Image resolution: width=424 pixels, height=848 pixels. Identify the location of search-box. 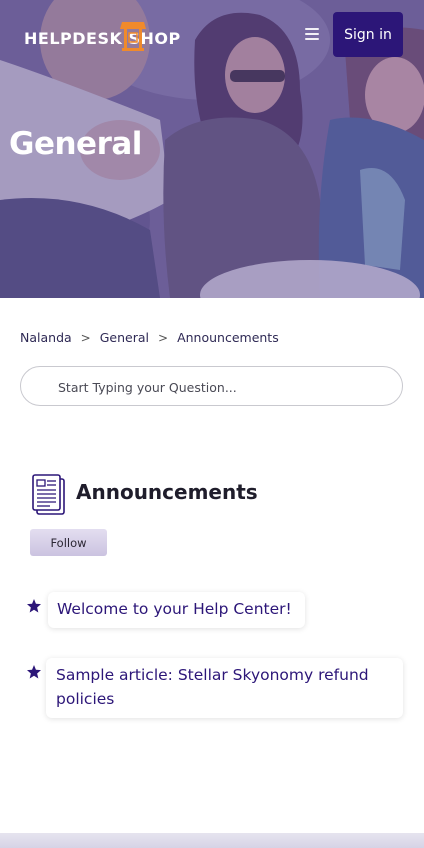
(211, 386).